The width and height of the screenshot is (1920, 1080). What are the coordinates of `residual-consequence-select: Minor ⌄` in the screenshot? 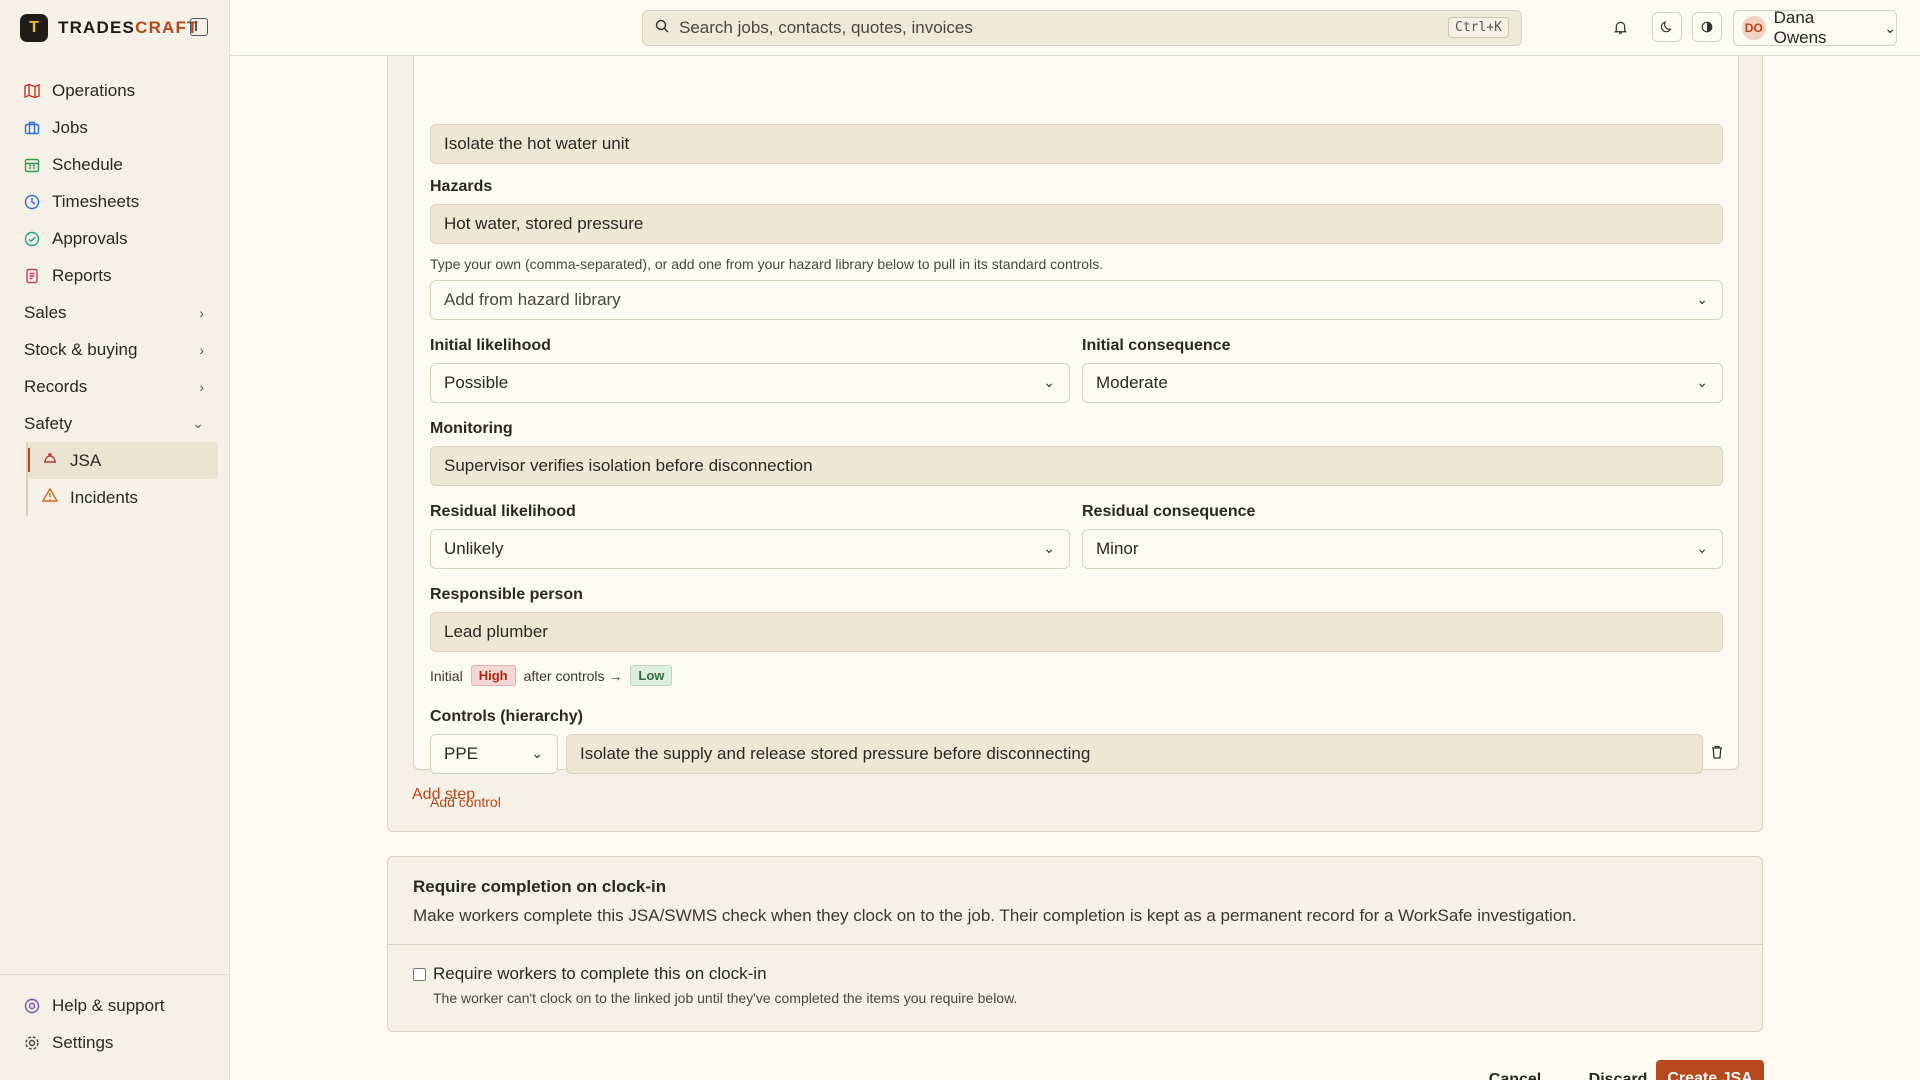 It's located at (1402, 549).